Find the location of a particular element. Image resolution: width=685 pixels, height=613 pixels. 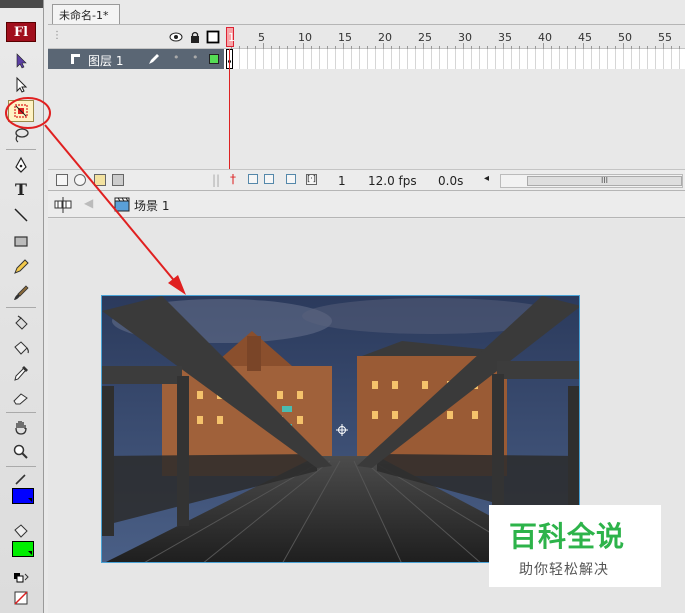

hand-tool-icon is located at coordinates (21, 427).